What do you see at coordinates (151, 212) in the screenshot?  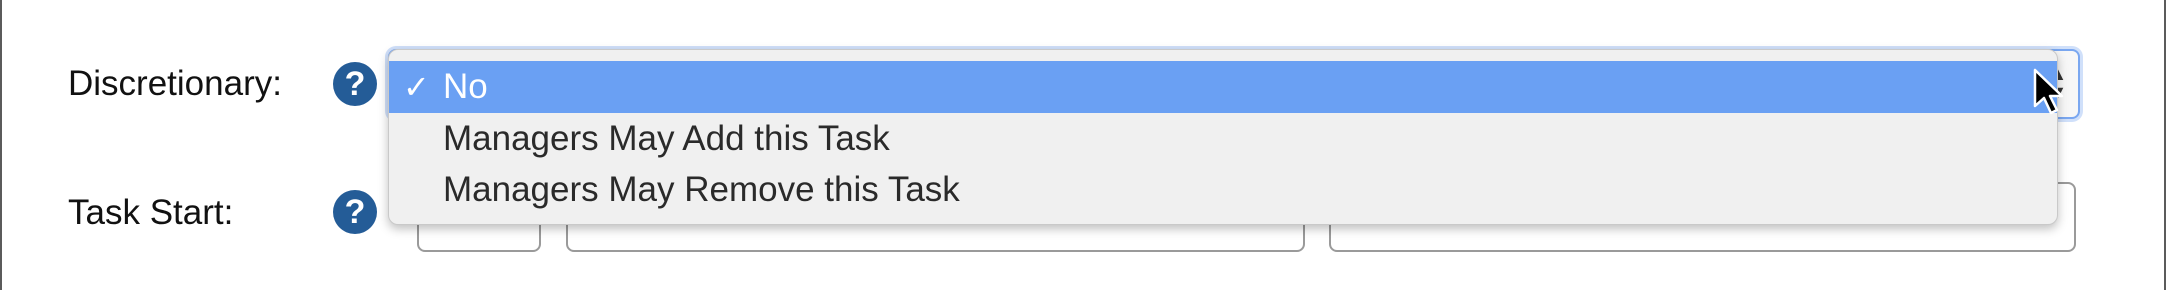 I see `task-start-label: Task Start:` at bounding box center [151, 212].